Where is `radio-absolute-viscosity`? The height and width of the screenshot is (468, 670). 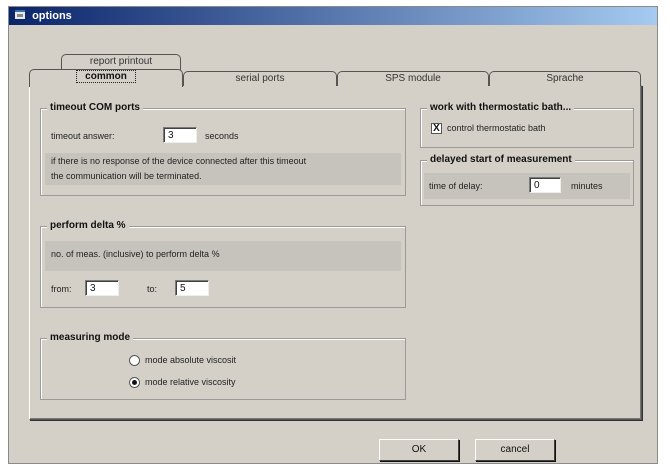
radio-absolute-viscosity is located at coordinates (134, 360).